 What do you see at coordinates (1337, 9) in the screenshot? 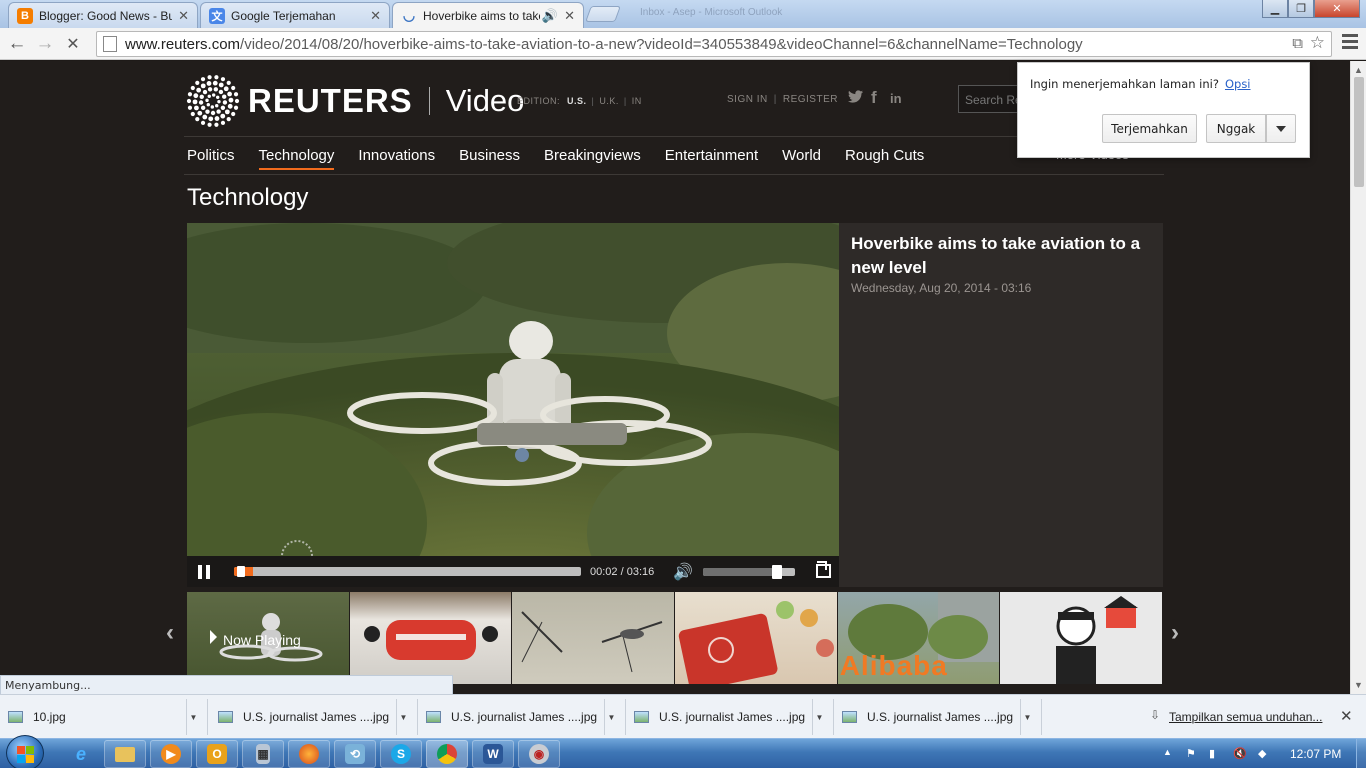
I see `close-window-button: ✕` at bounding box center [1337, 9].